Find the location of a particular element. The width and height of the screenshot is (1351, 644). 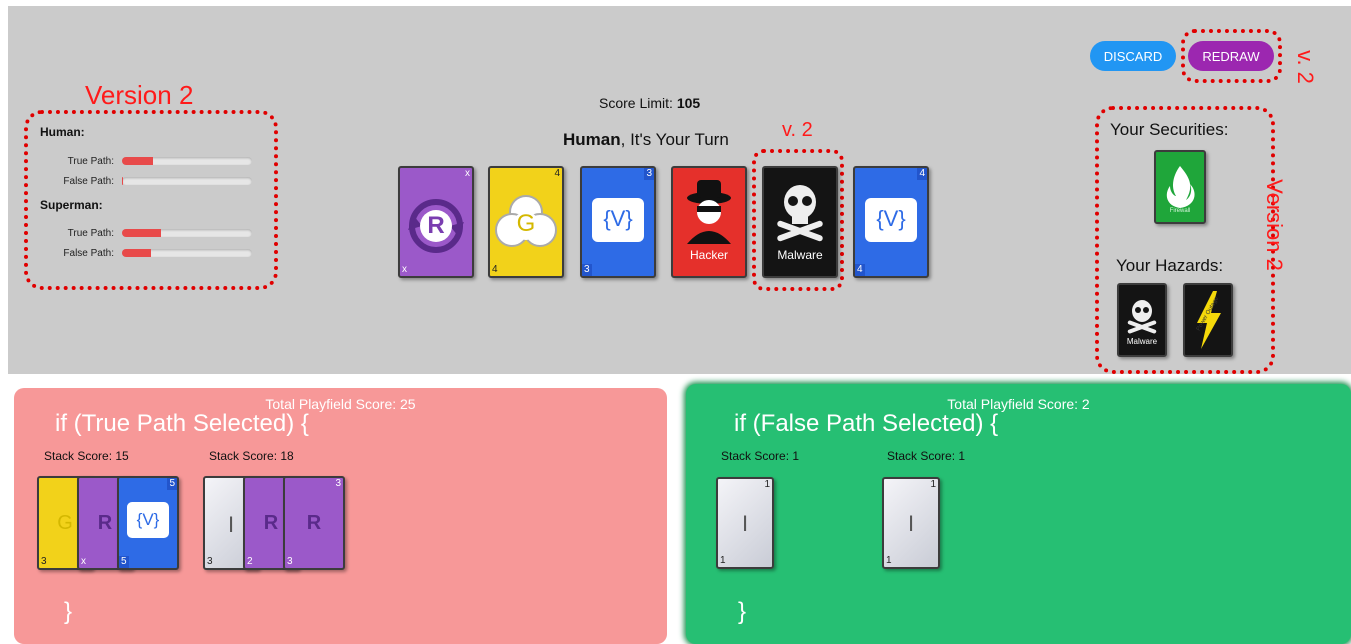

card-symbol: G is located at coordinates (526, 223).